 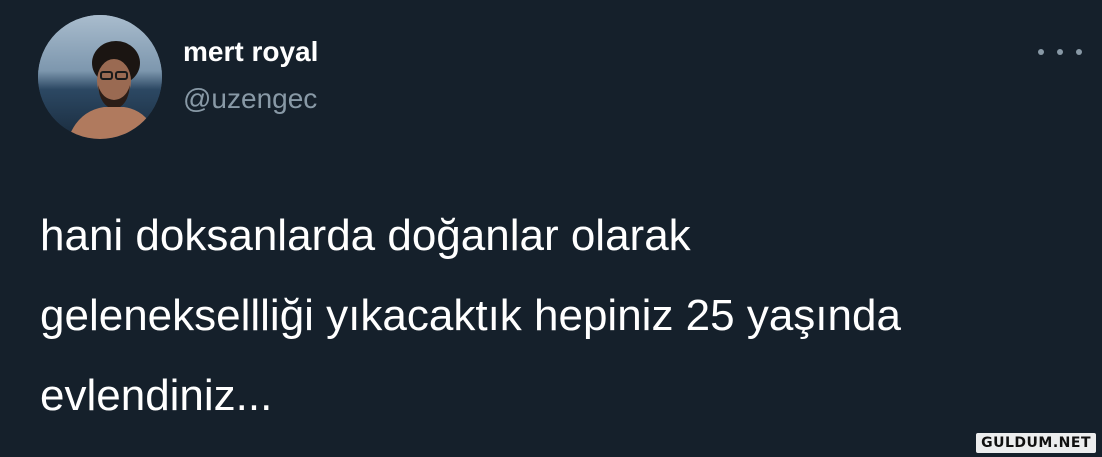 I want to click on user-handle: @uzengec, so click(x=250, y=99).